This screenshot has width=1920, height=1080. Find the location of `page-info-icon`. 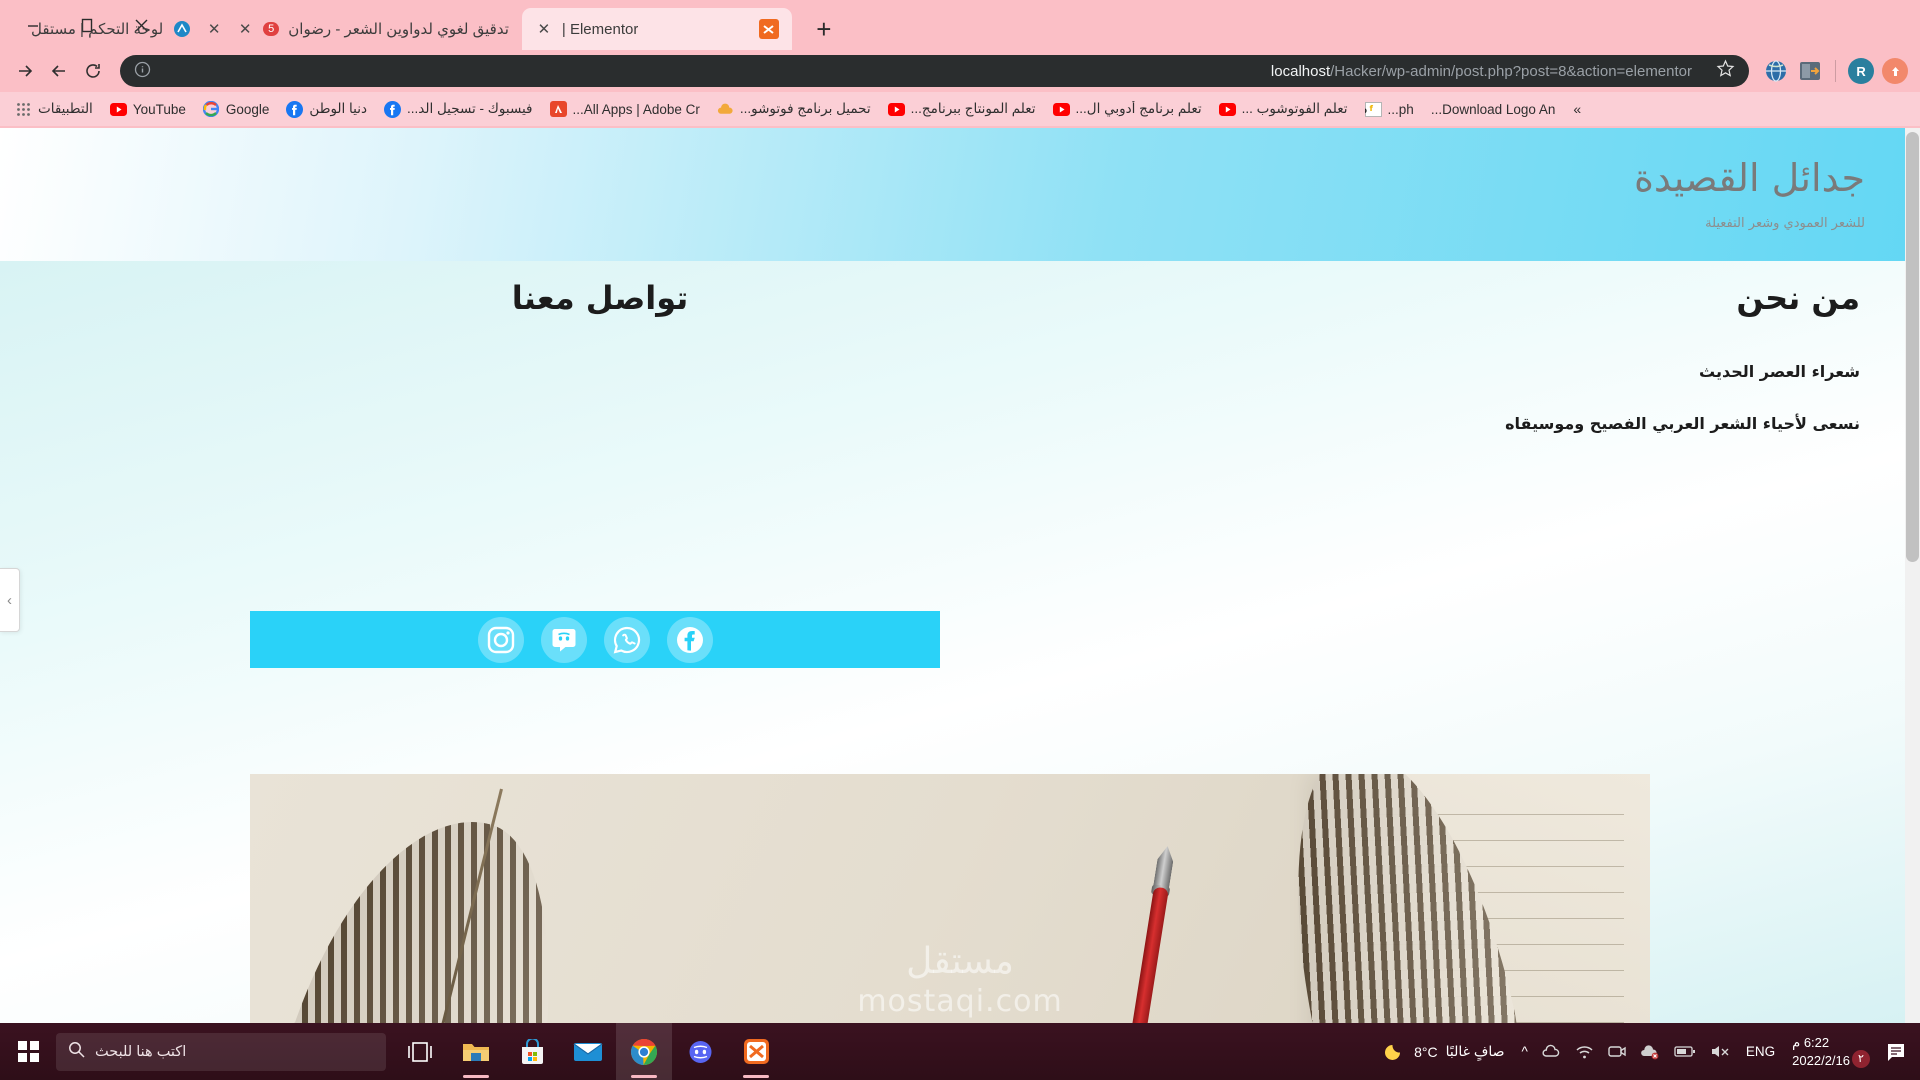

page-info-icon is located at coordinates (142, 71).